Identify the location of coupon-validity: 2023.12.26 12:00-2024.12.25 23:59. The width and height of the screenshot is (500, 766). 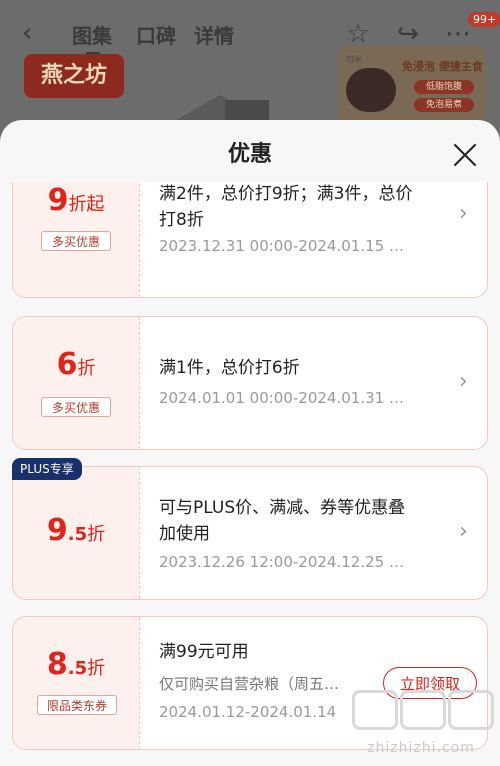
(284, 562).